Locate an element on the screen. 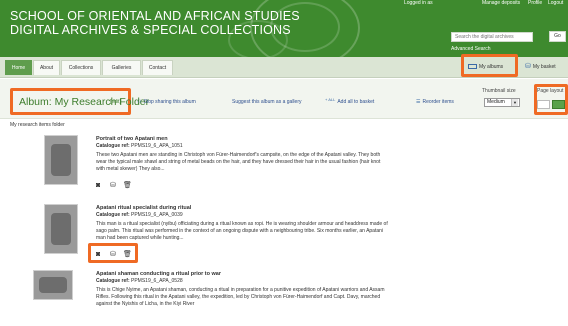 Image resolution: width=568 pixels, height=326 pixels. chevron-down-icon: ▼ is located at coordinates (514, 102).